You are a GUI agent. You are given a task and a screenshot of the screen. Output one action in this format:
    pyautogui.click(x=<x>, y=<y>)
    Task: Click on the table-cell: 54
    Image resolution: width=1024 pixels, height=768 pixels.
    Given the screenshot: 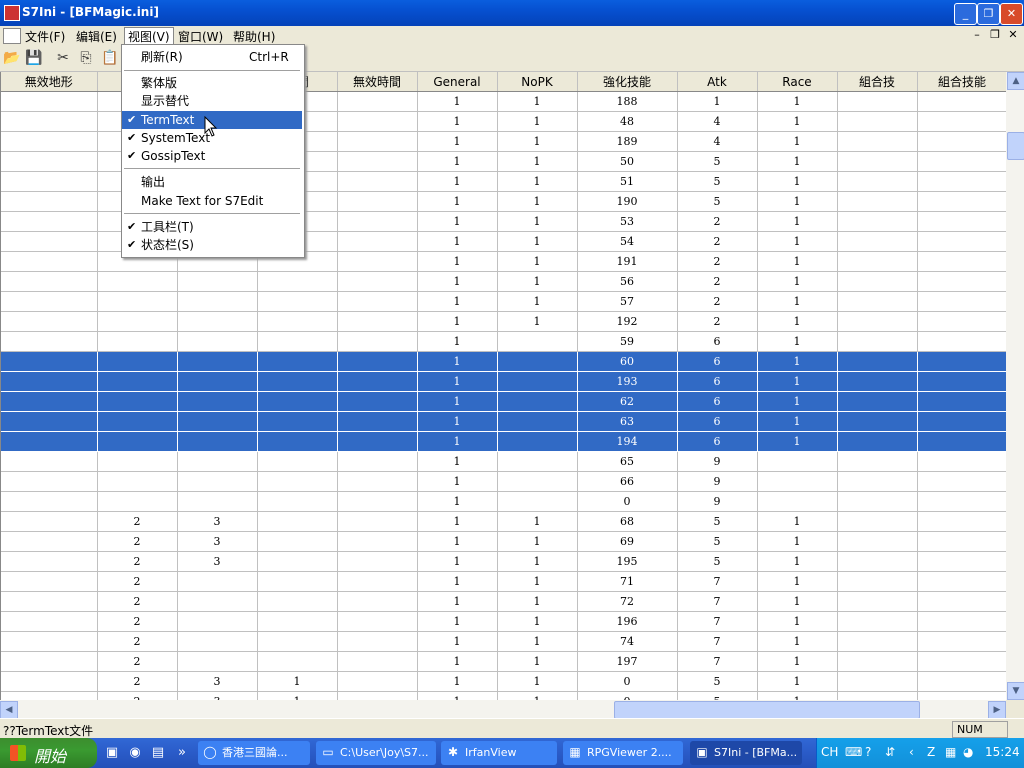 What is the action you would take?
    pyautogui.click(x=627, y=241)
    